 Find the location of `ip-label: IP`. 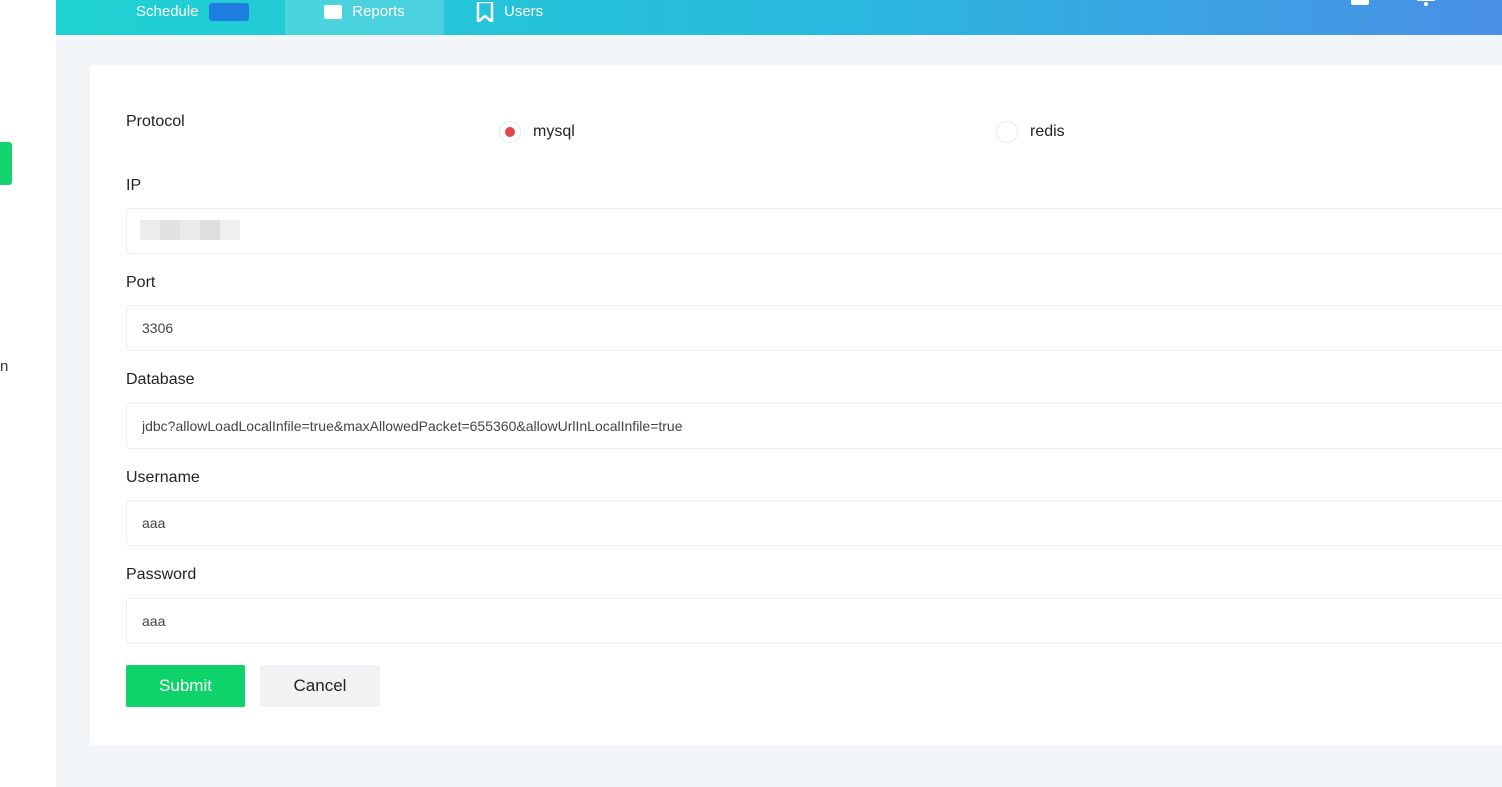

ip-label: IP is located at coordinates (134, 185).